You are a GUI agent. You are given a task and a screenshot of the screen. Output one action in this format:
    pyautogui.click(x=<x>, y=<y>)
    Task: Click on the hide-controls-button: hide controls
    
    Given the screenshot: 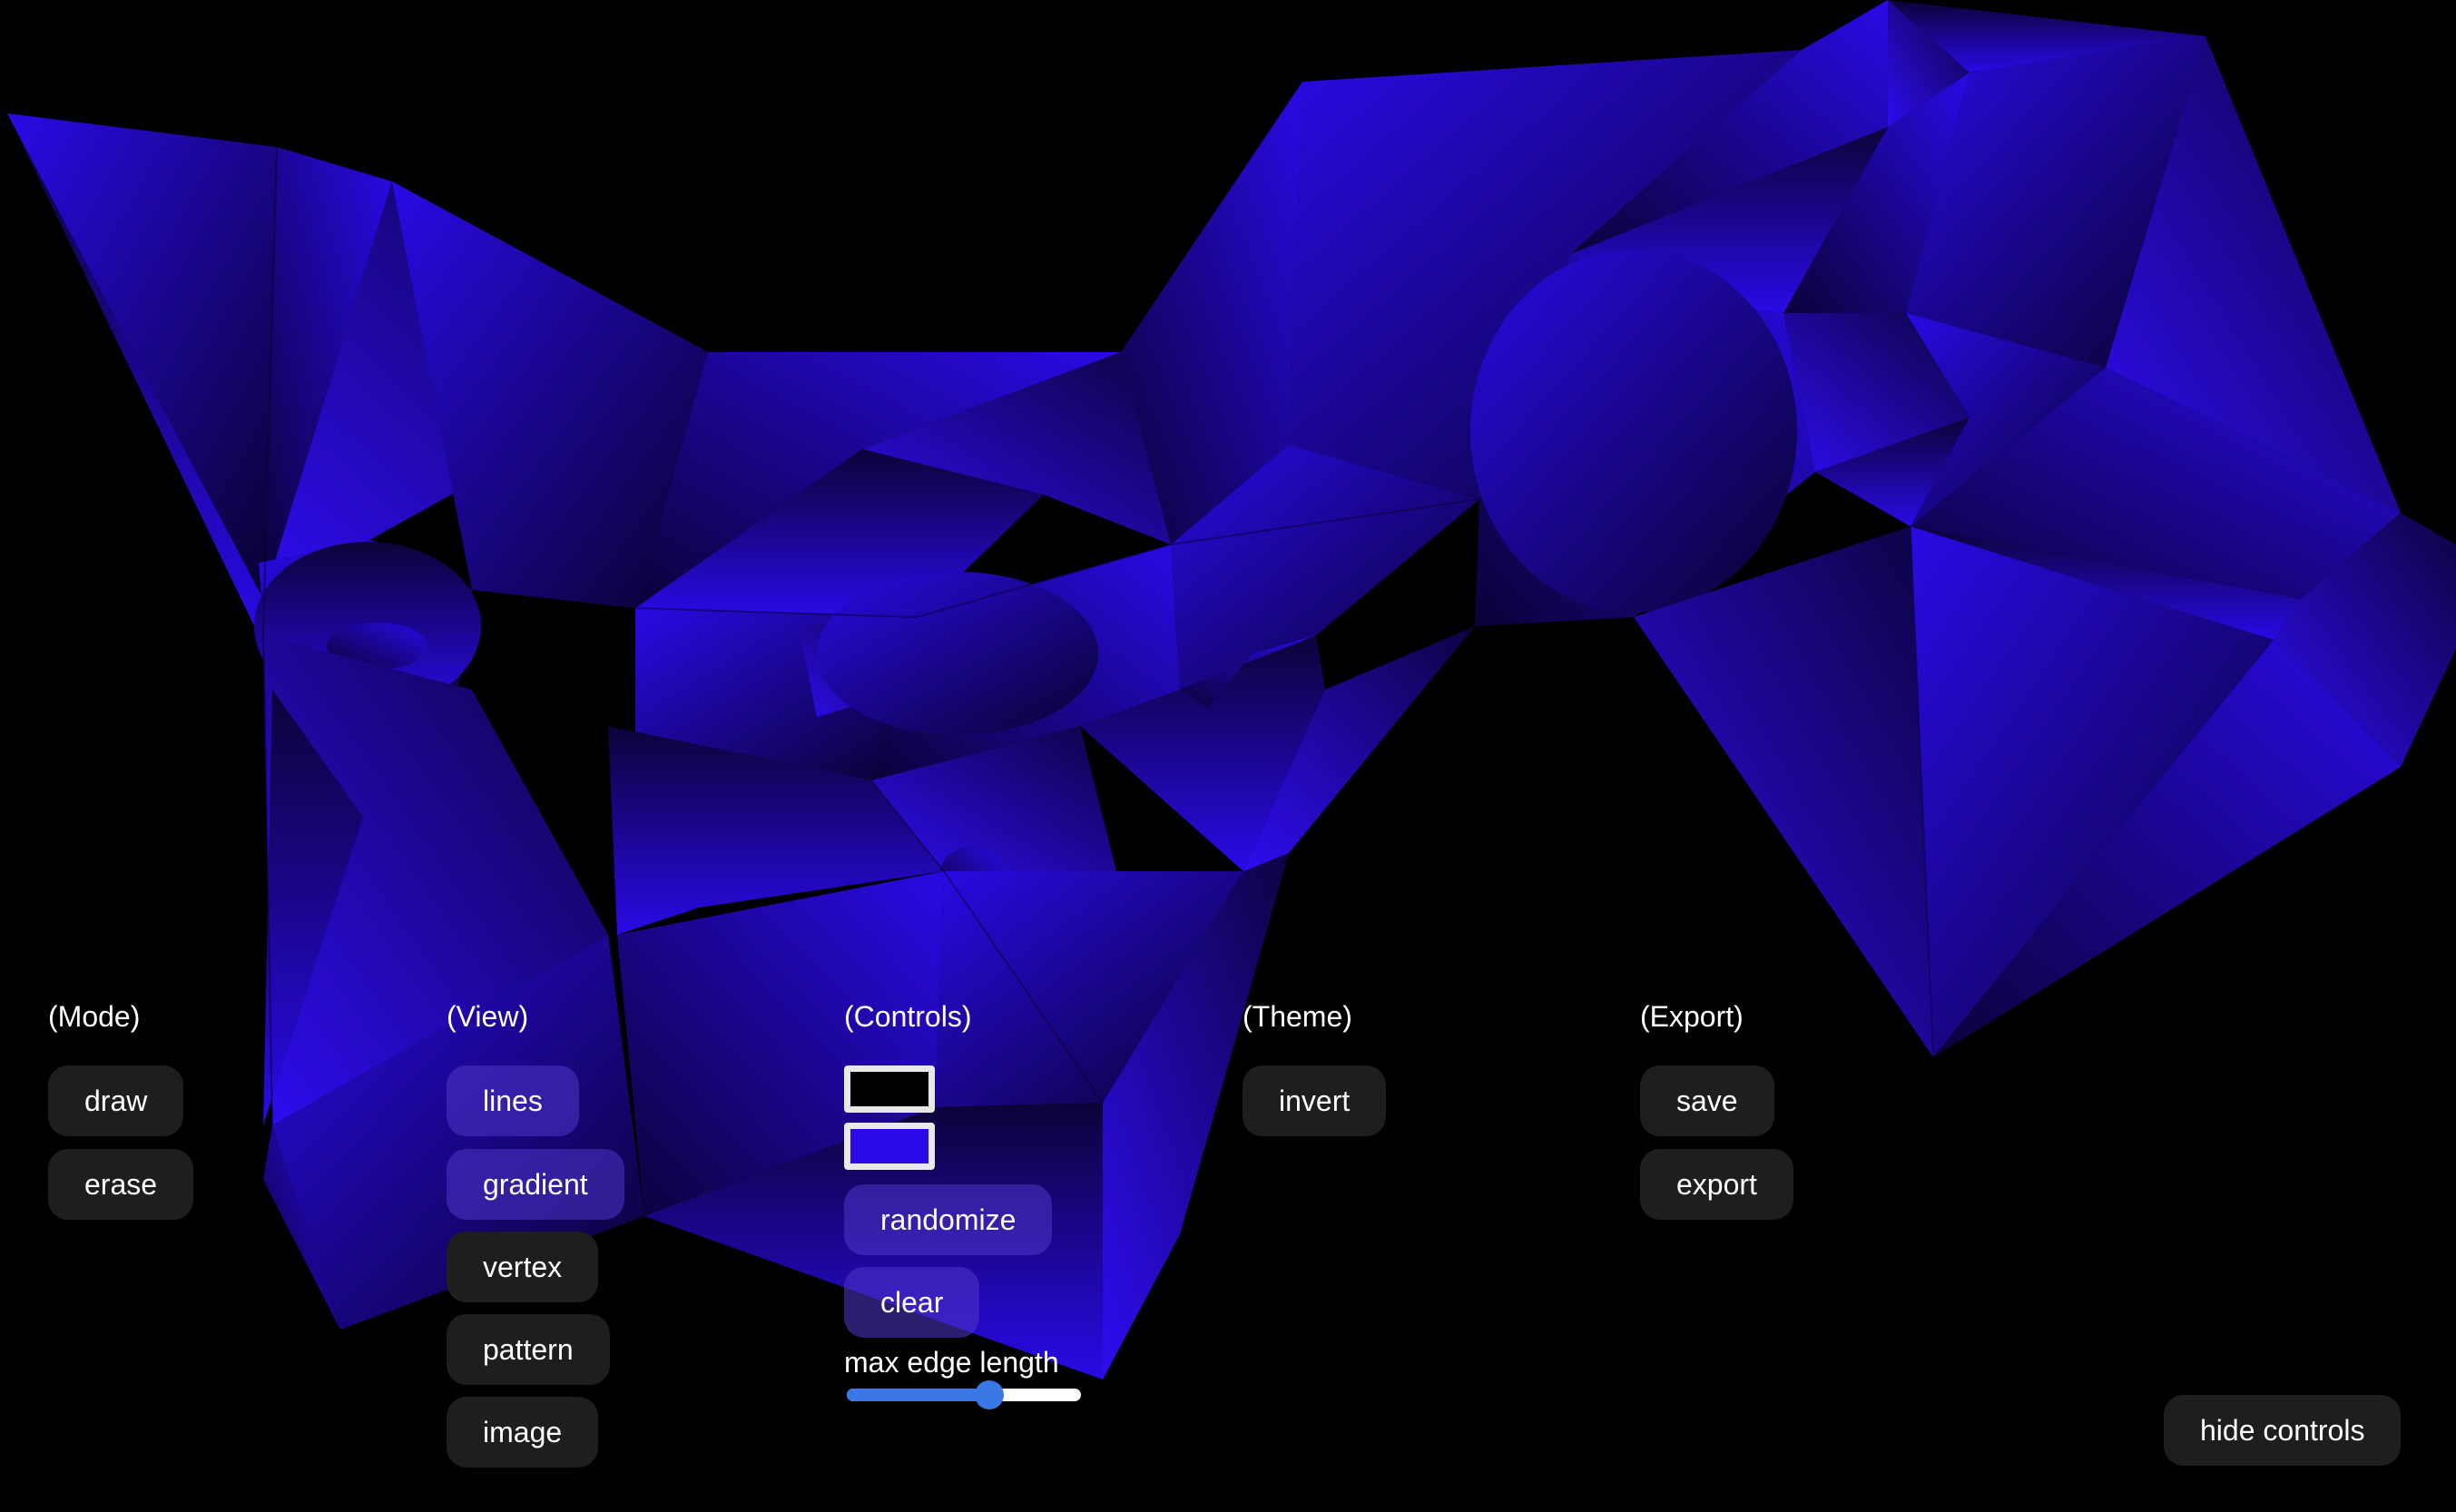 What is the action you would take?
    pyautogui.click(x=2283, y=1430)
    